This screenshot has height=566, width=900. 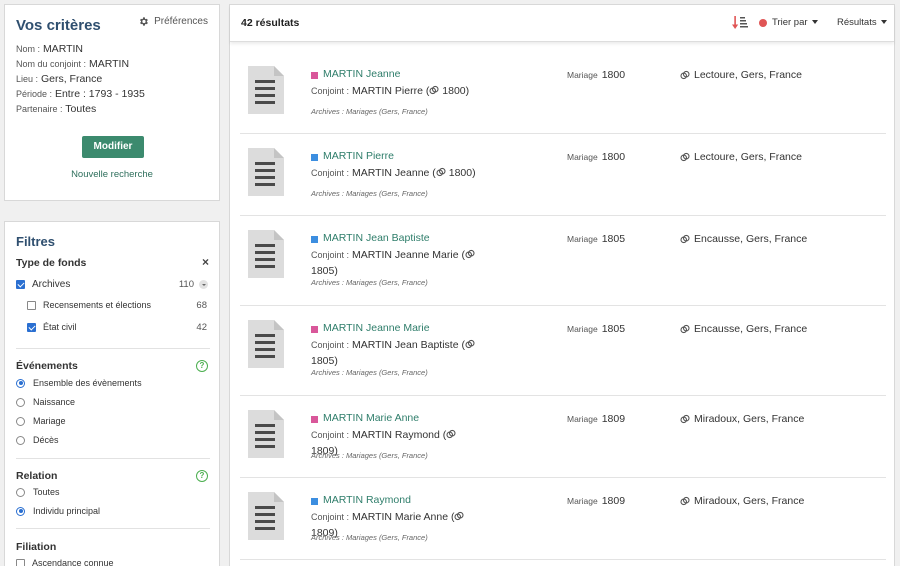 What do you see at coordinates (596, 75) in the screenshot?
I see `event-info: Mariage 1800` at bounding box center [596, 75].